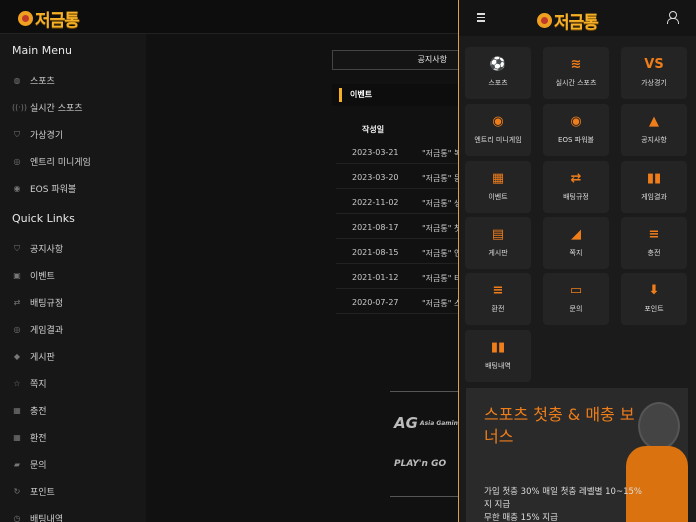 The height and width of the screenshot is (522, 696). Describe the element at coordinates (375, 227) in the screenshot. I see `row-date: 2021-08-17` at that location.